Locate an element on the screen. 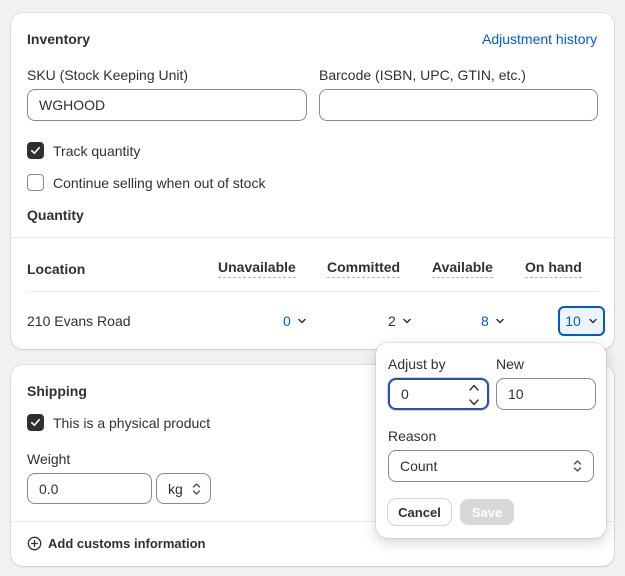 The height and width of the screenshot is (576, 625). track-quantity-checkbox is located at coordinates (35, 150).